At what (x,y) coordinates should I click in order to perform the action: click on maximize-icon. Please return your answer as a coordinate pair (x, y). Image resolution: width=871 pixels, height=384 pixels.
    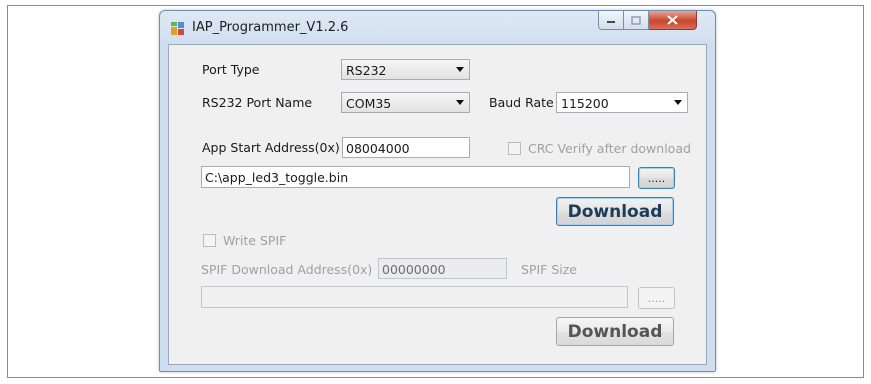
    Looking at the image, I should click on (636, 20).